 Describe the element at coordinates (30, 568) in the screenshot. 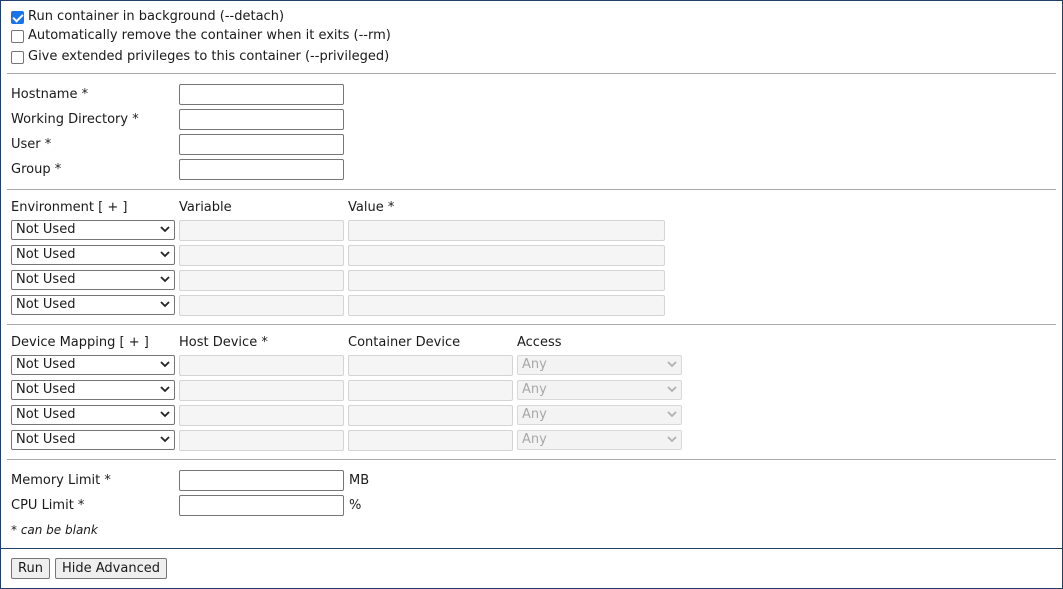

I see `run-button: Run` at that location.